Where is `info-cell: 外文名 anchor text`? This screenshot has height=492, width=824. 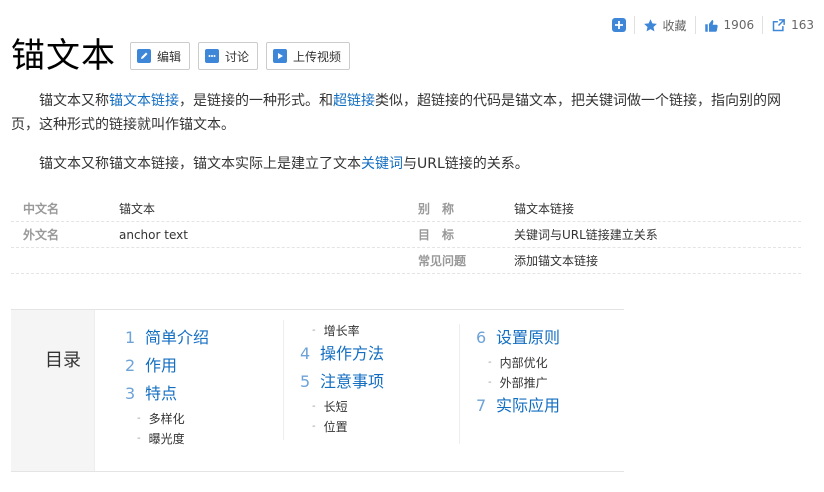 info-cell: 外文名 anchor text is located at coordinates (208, 235).